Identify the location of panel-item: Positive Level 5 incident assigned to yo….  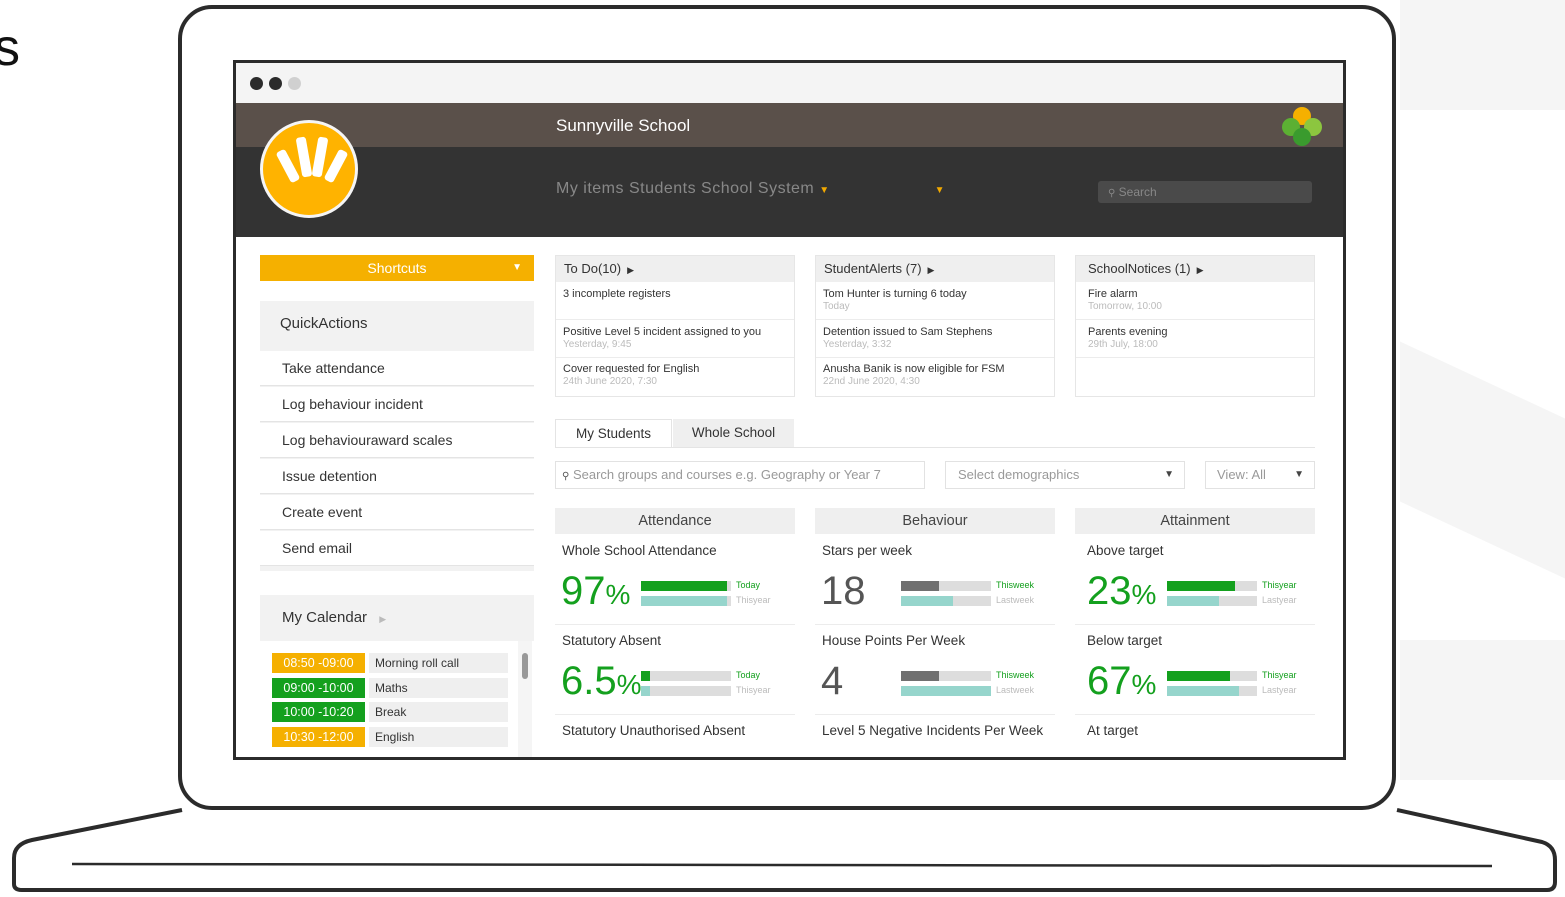
(675, 339).